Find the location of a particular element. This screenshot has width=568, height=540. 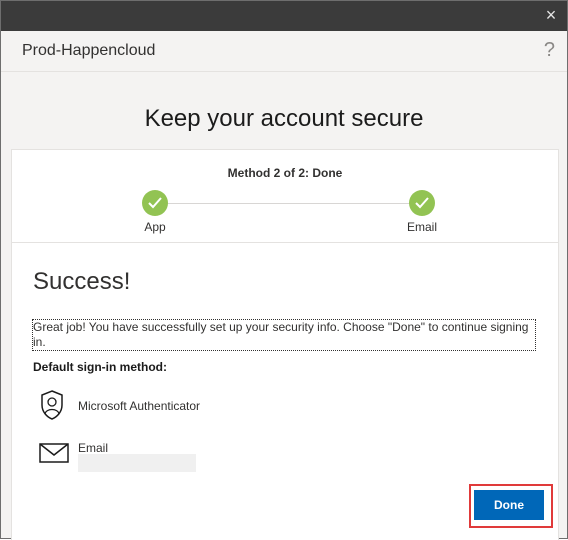

divider is located at coordinates (285, 242).